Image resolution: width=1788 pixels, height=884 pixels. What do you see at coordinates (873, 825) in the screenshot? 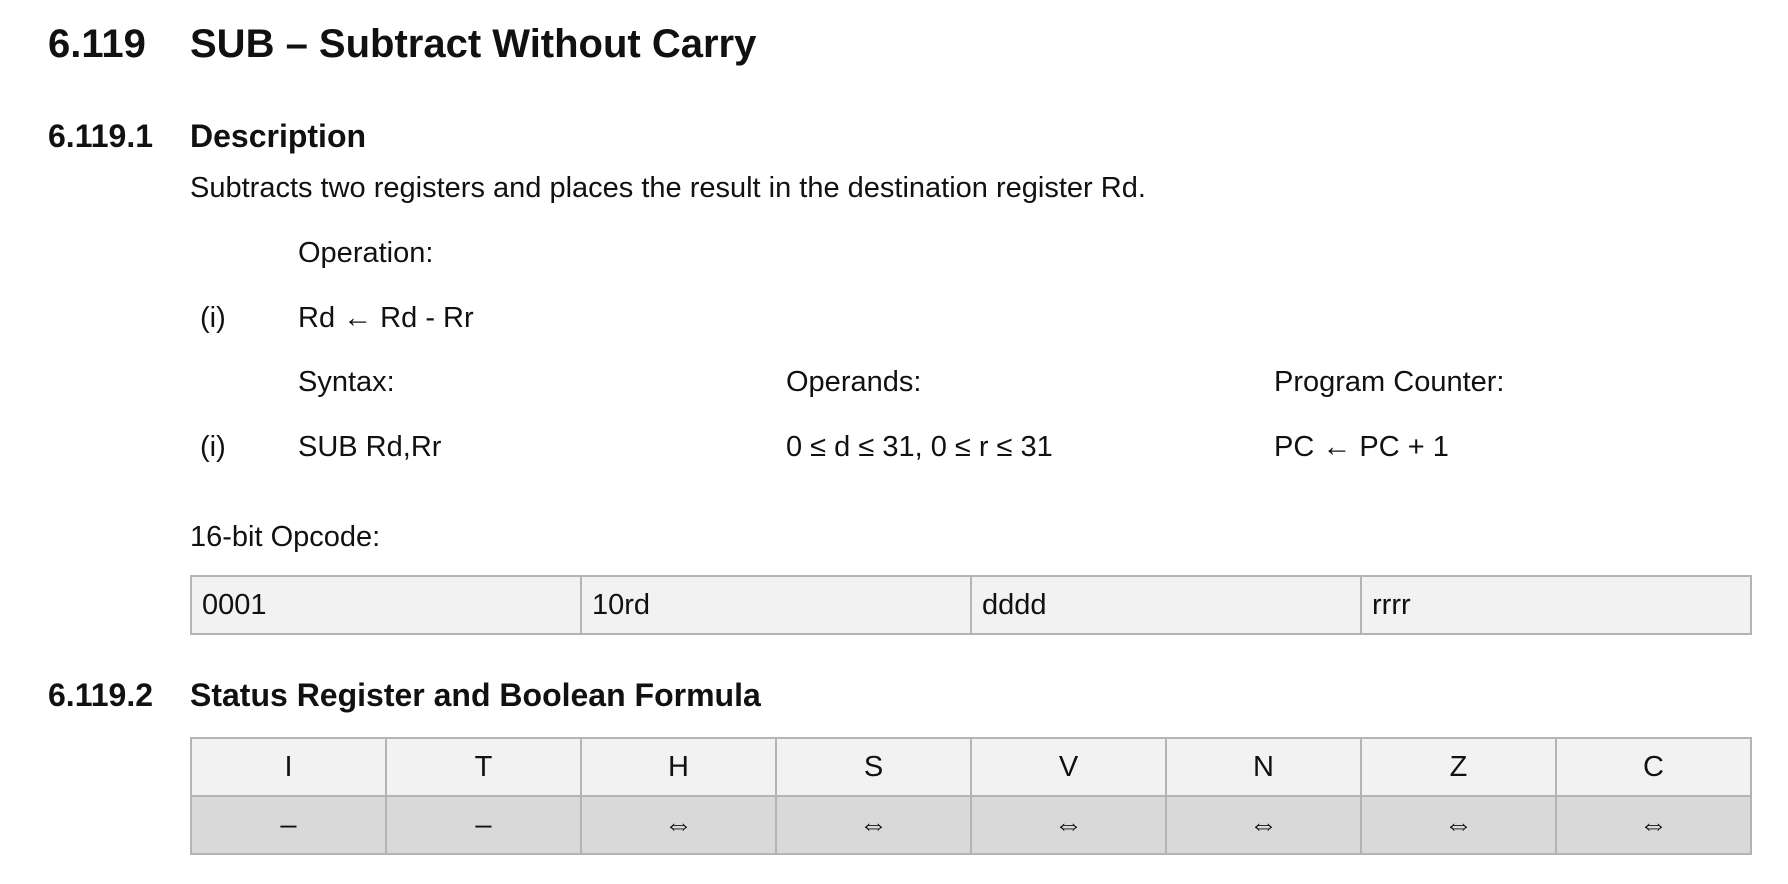
I see `flag-s-value: ⇔` at bounding box center [873, 825].